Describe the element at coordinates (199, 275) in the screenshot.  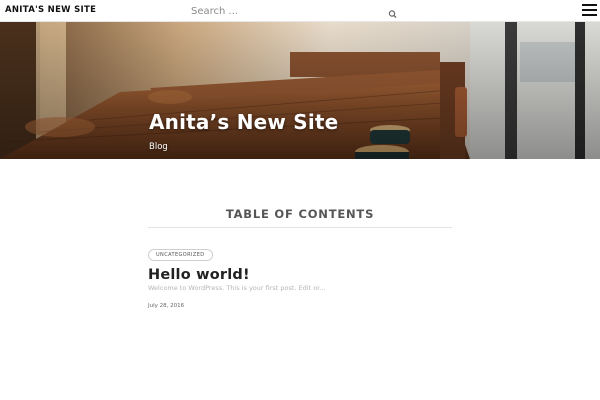
I see `post-title-link: Hello world!` at that location.